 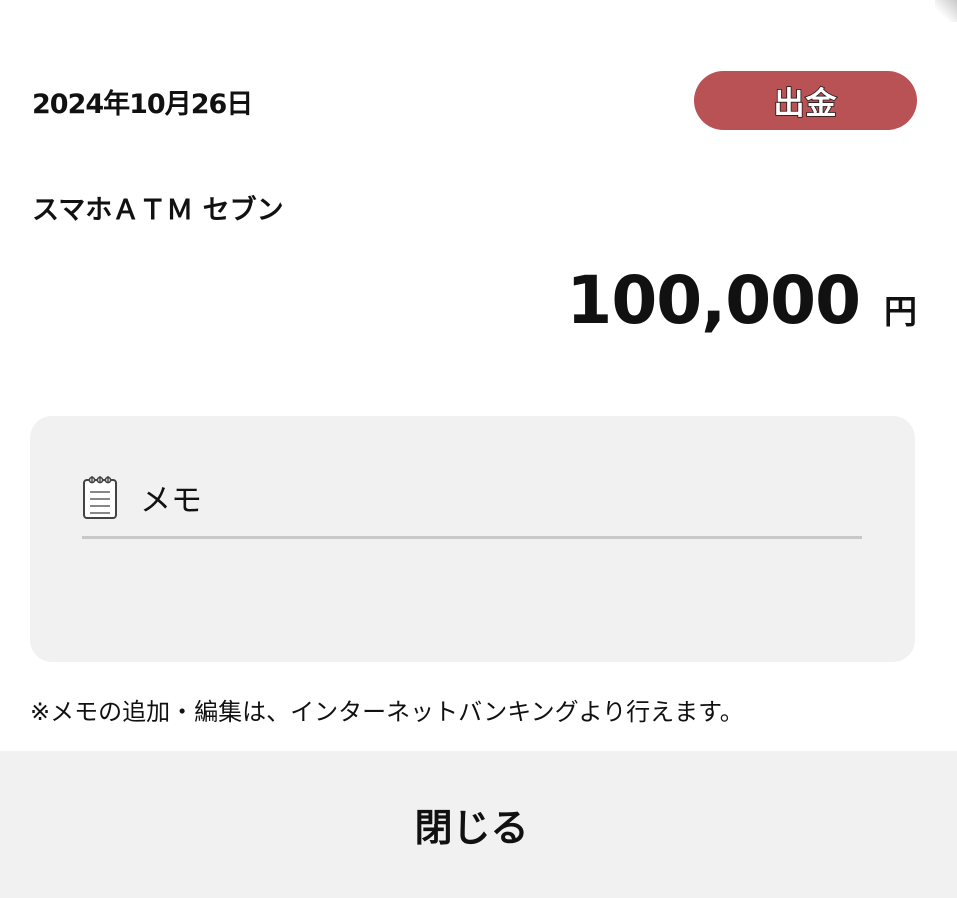 I want to click on memo-edit-note: ※メモの追加・編集は、インターネットバンキングより行えます。, so click(x=387, y=712).